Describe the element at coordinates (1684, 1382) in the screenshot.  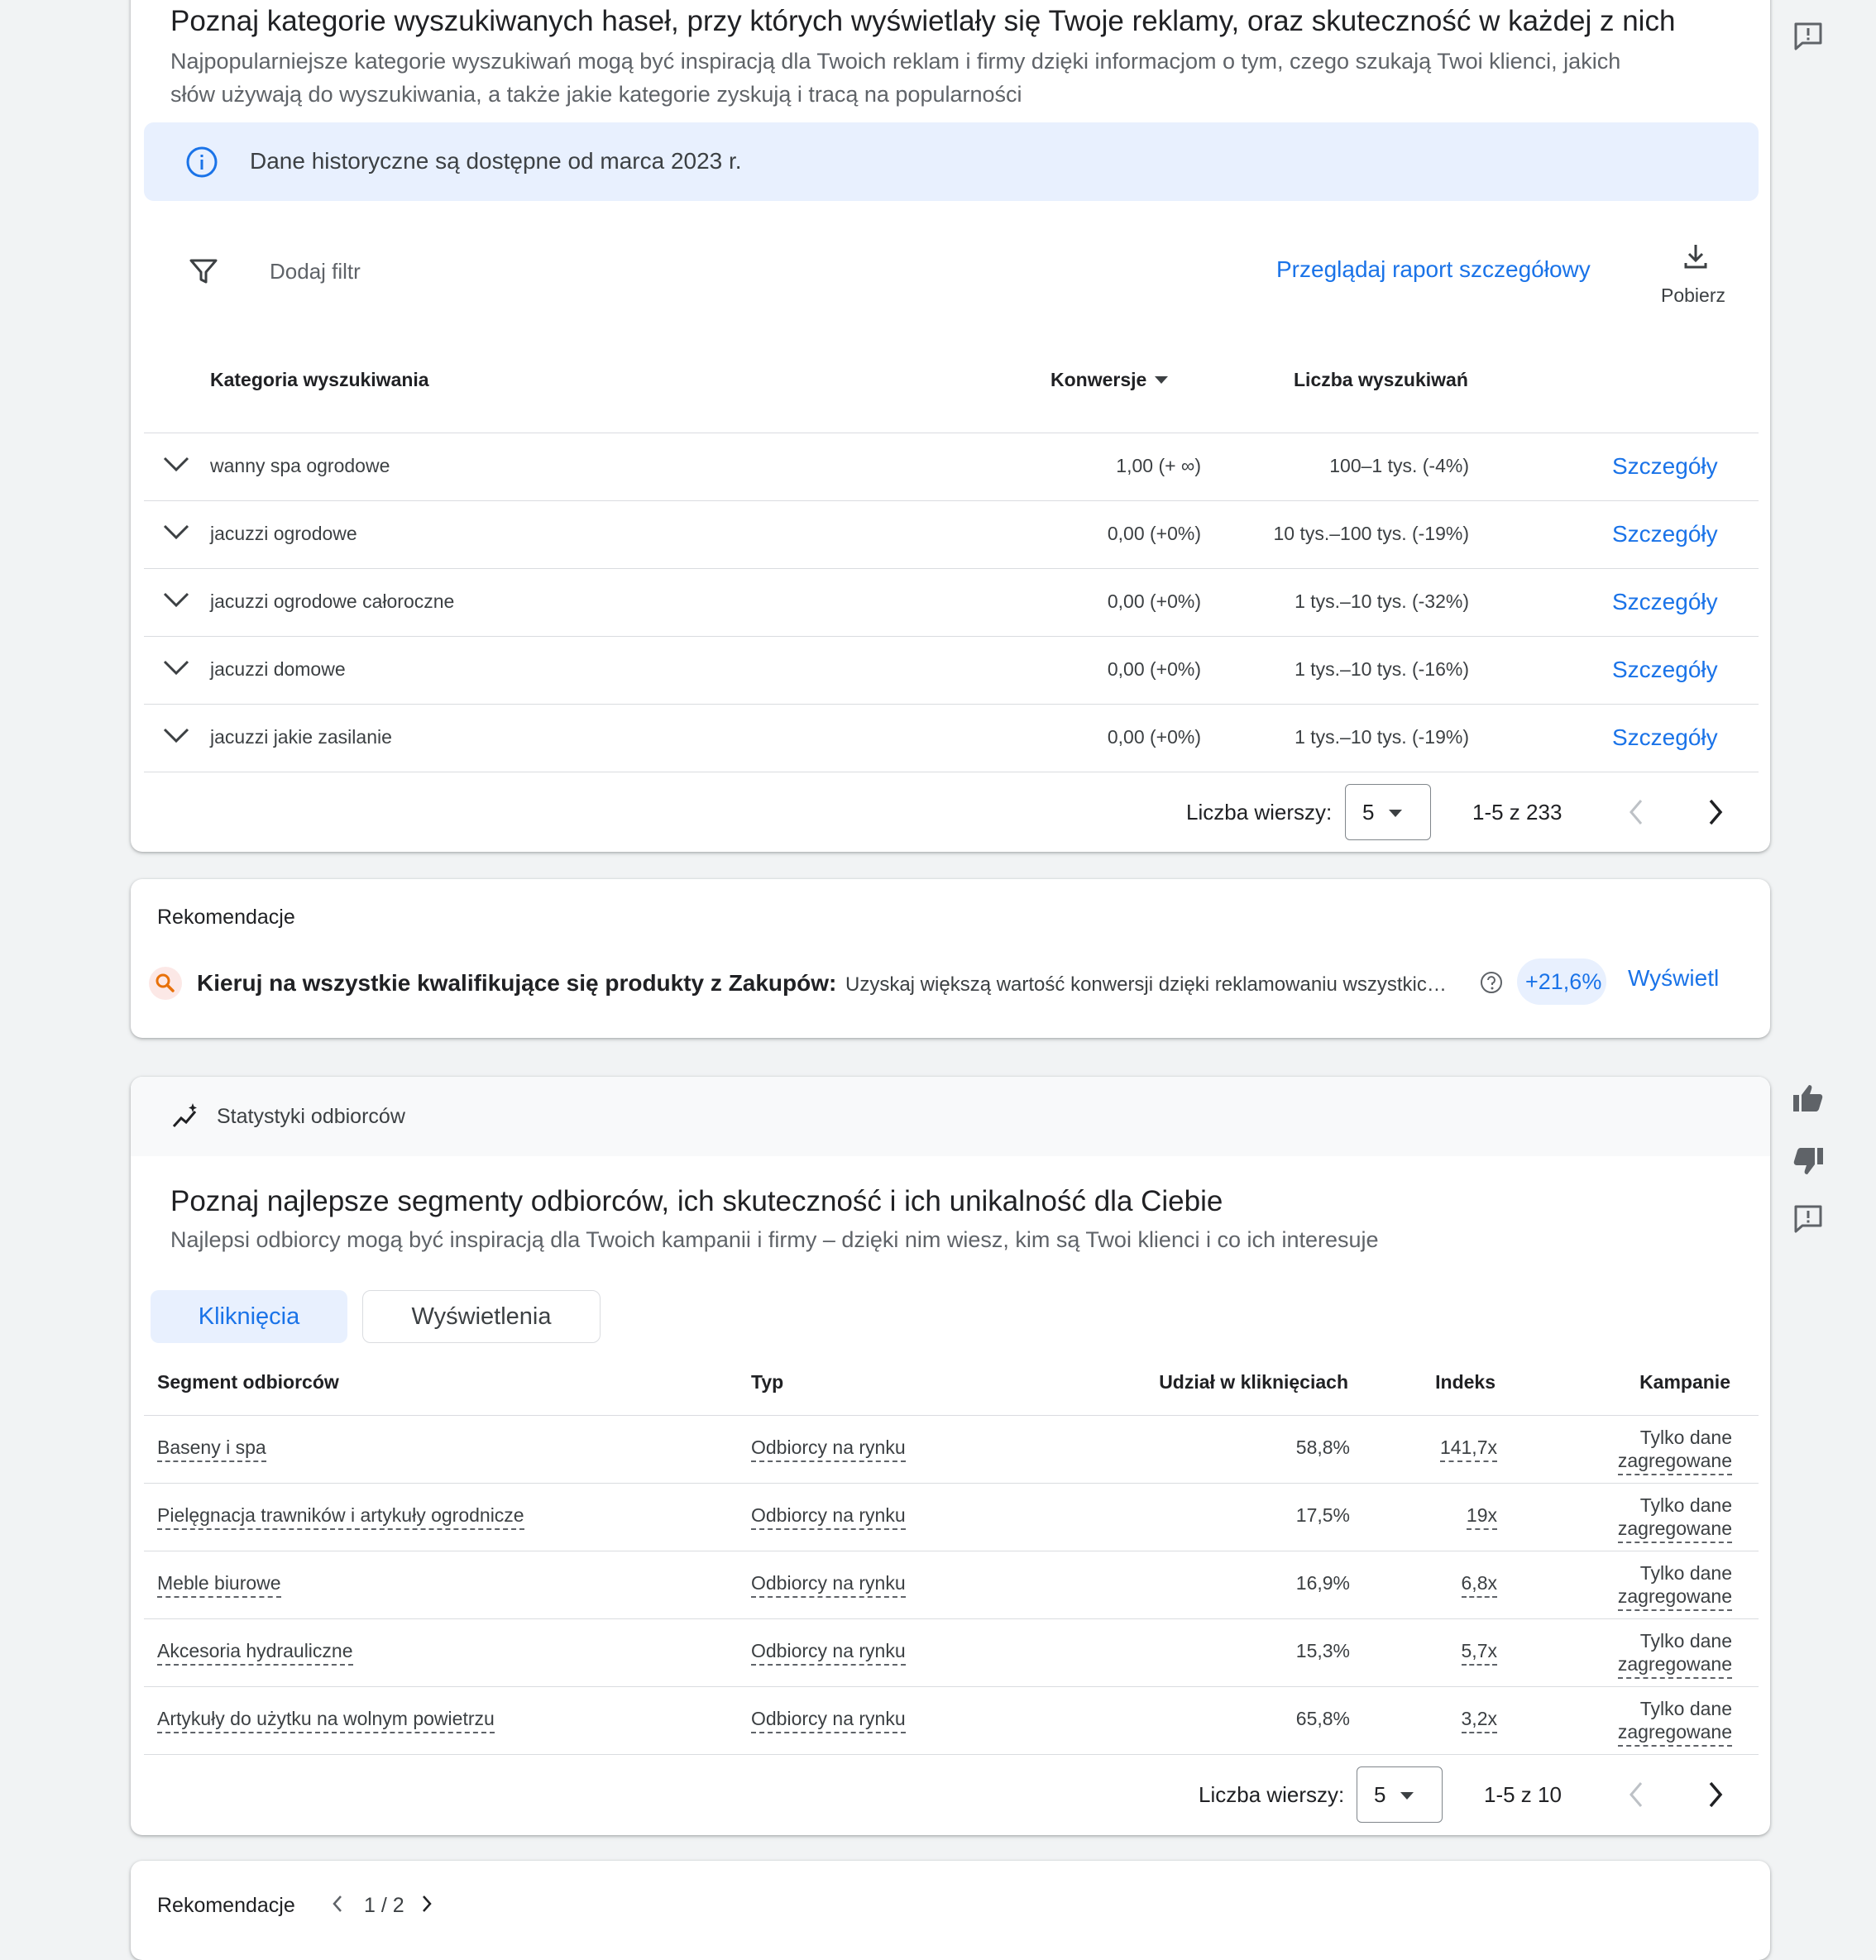
I see `column-header-campaigns: Kampanie` at that location.